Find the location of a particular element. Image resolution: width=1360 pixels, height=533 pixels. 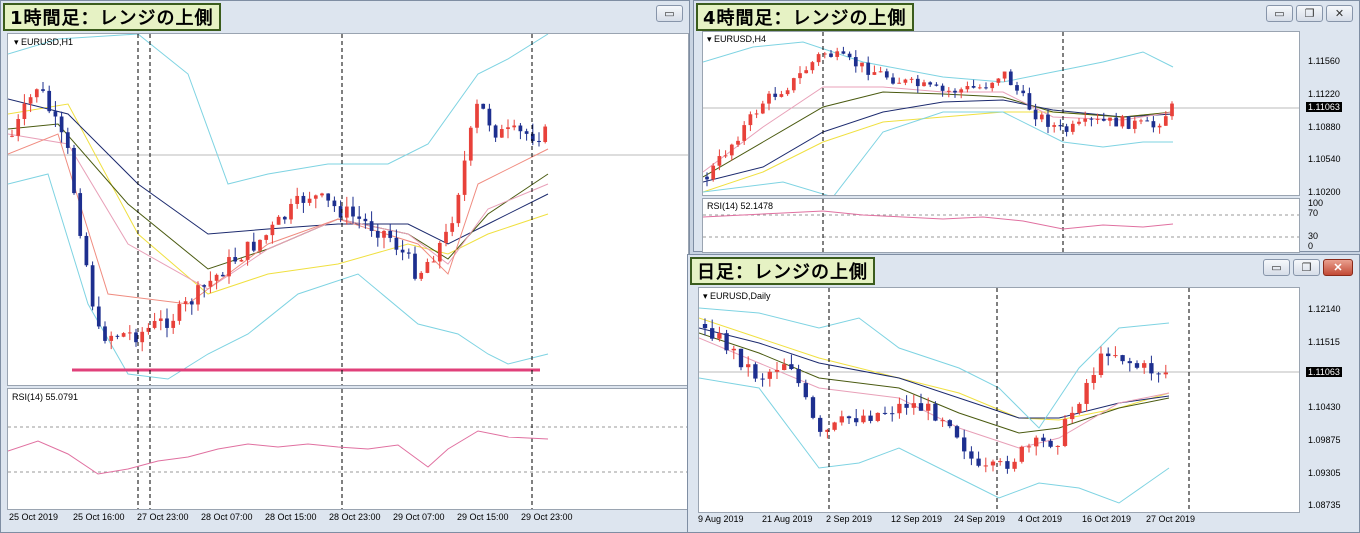

daily-current-price-tag: 1.11063 is located at coordinates (1324, 372).